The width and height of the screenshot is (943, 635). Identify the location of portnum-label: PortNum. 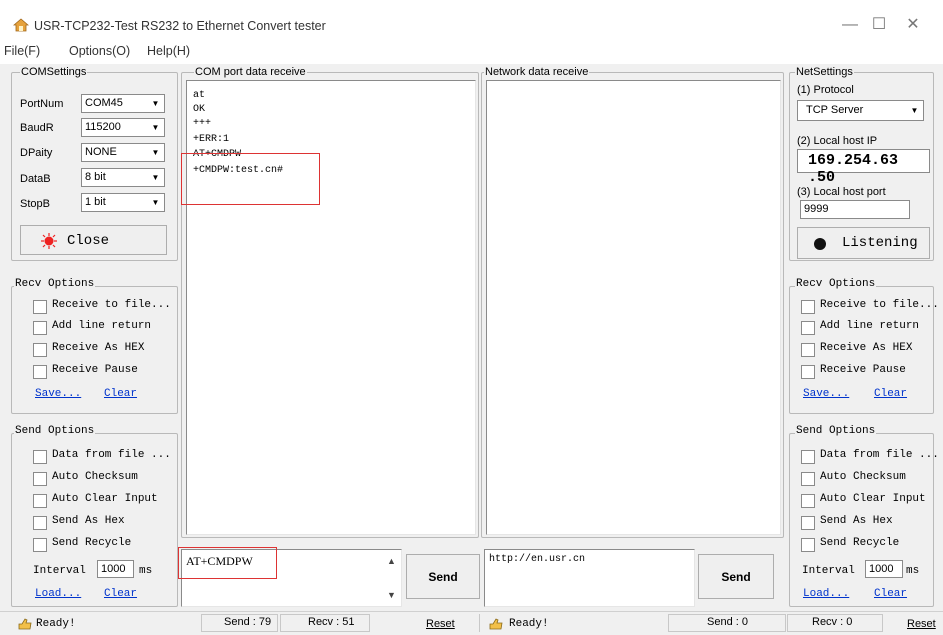
(42, 104).